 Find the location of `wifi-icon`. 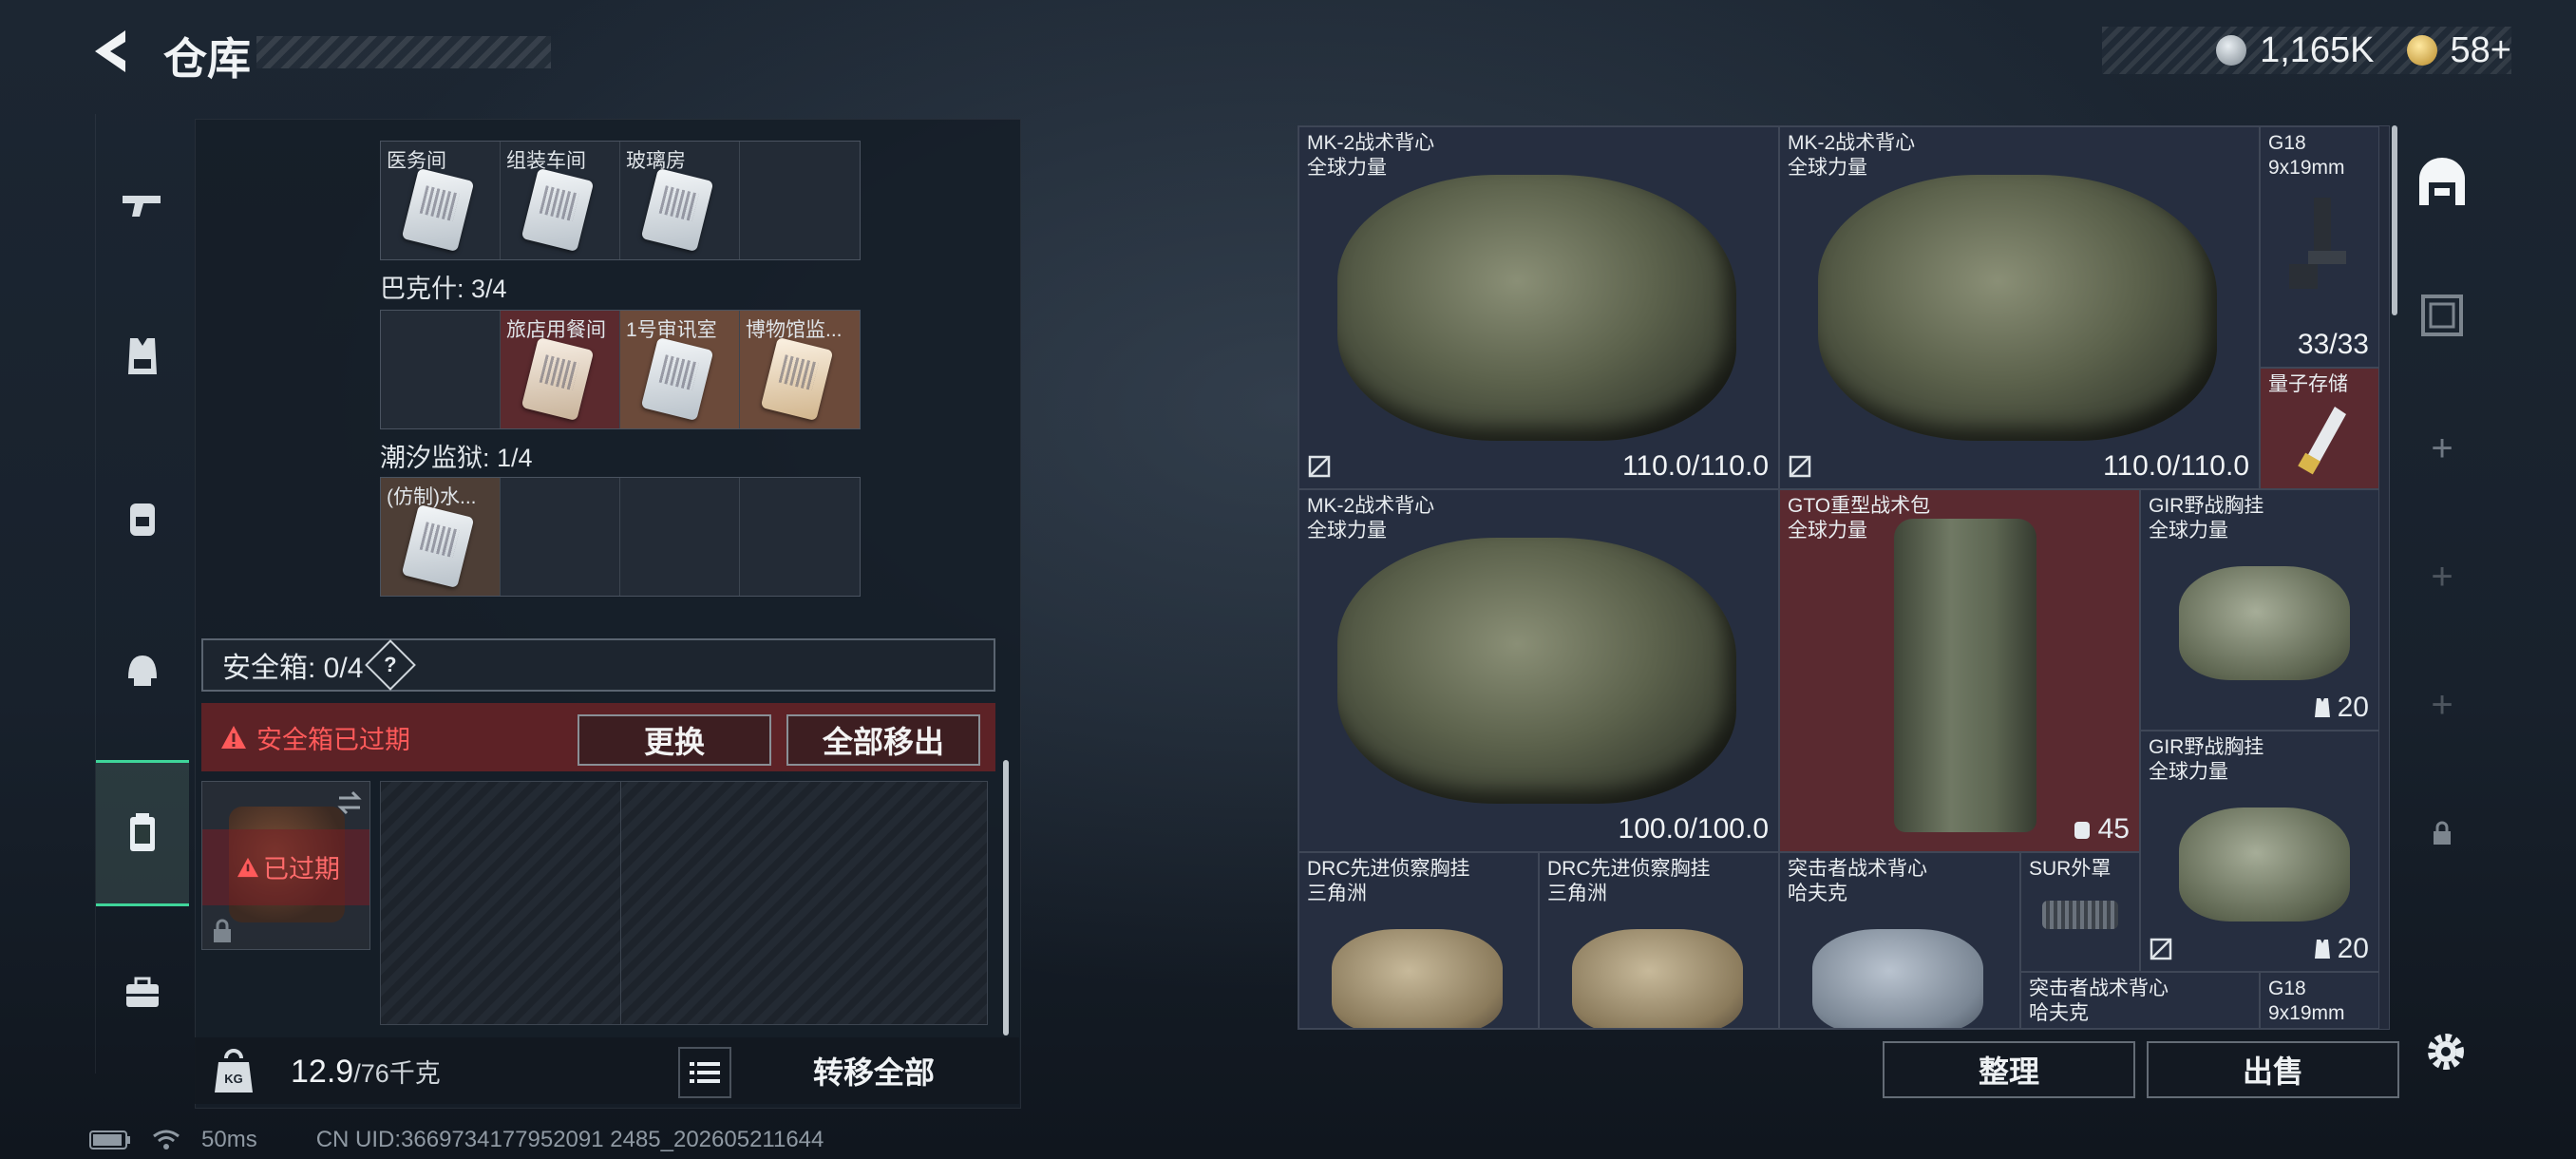

wifi-icon is located at coordinates (166, 1140).